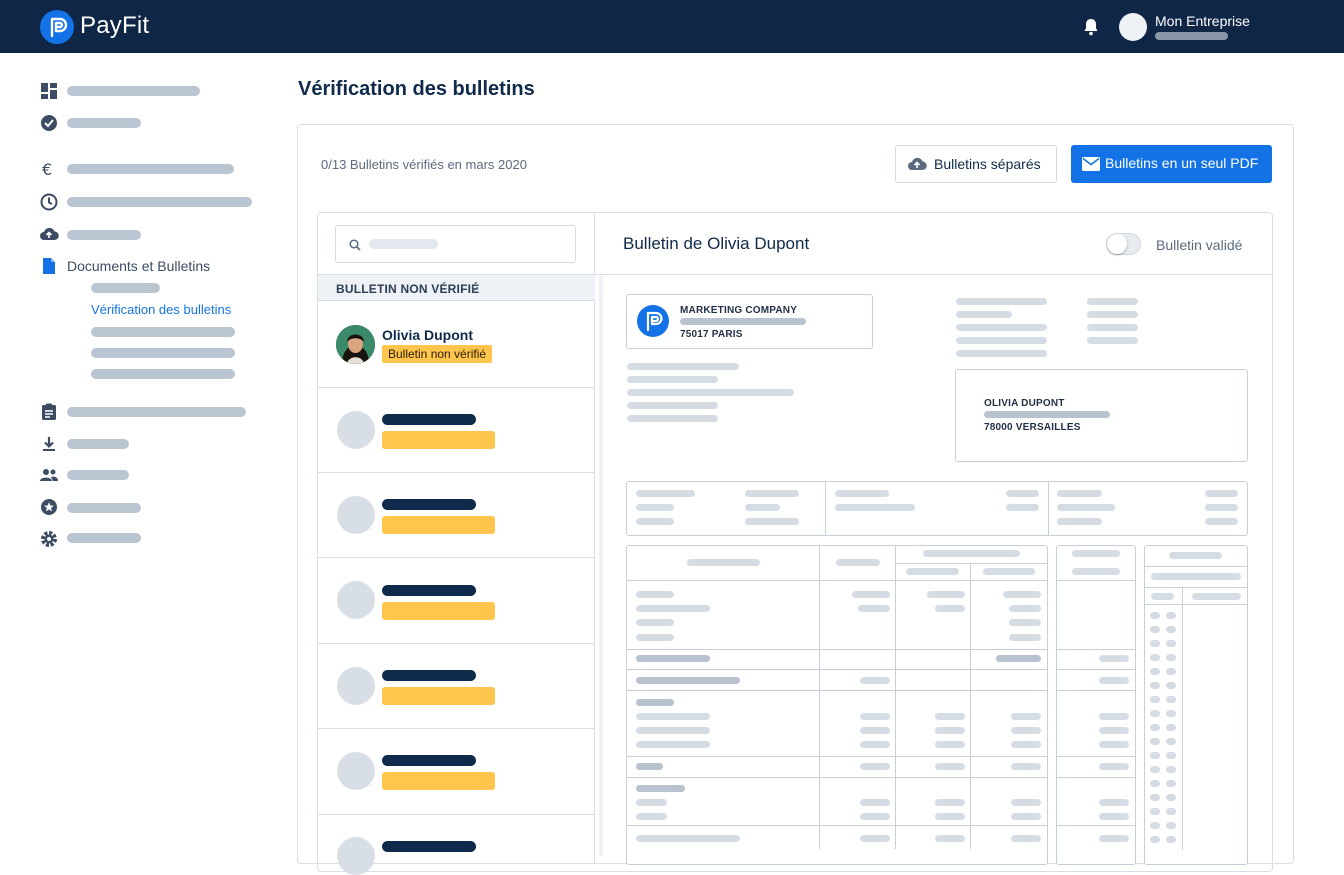  I want to click on search-placeholder, so click(403, 244).